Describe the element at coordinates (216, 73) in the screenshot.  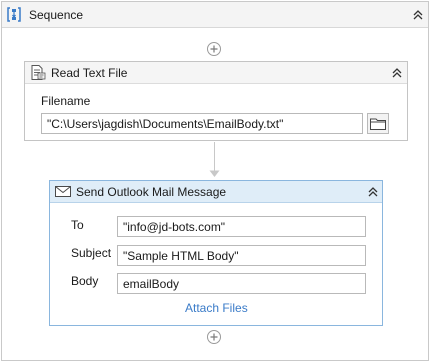
I see `read-text-file-header: Read Text File` at that location.